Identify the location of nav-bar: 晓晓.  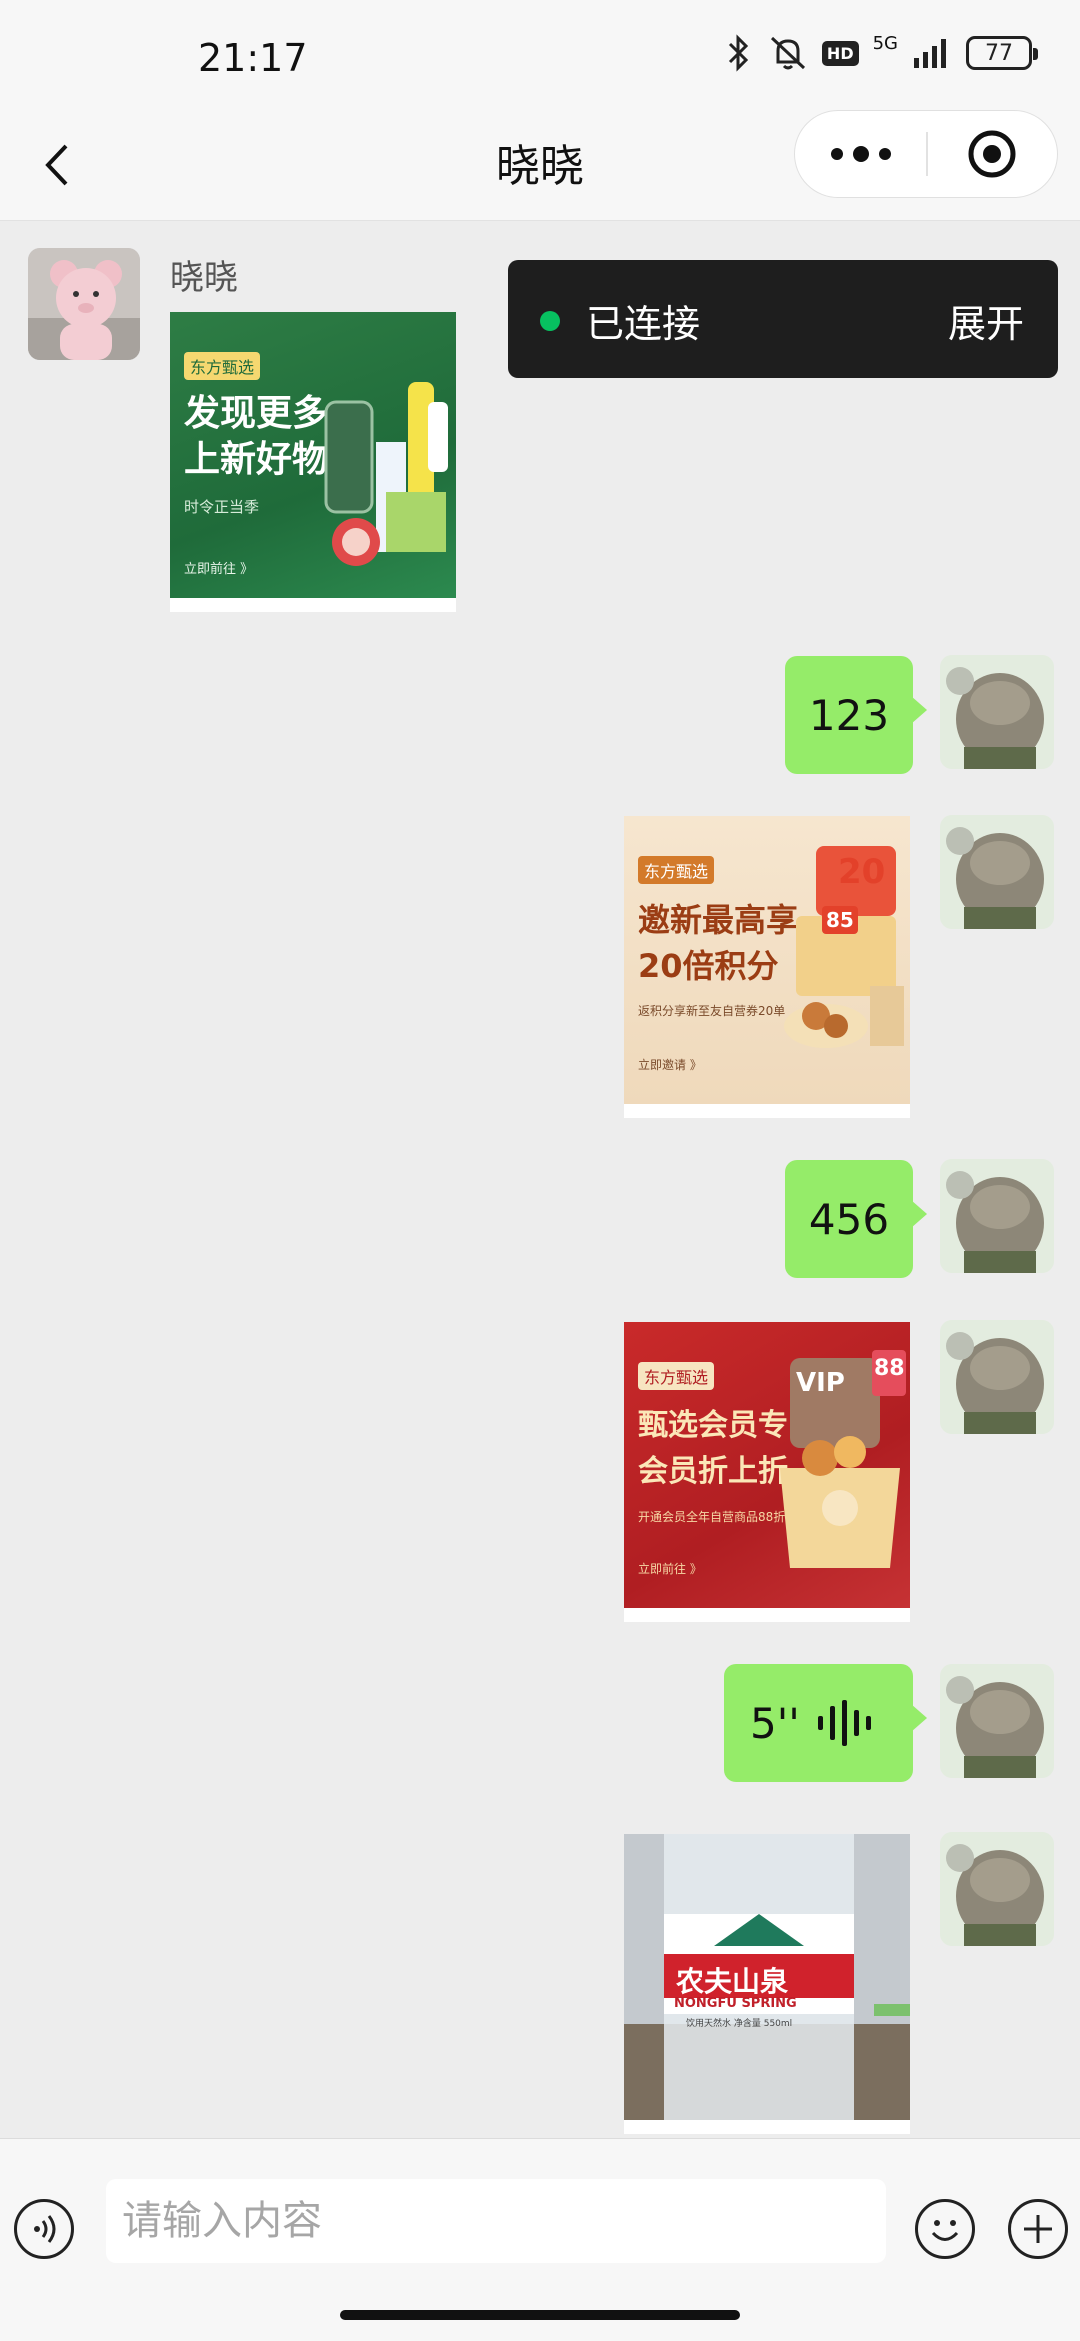
(540, 165).